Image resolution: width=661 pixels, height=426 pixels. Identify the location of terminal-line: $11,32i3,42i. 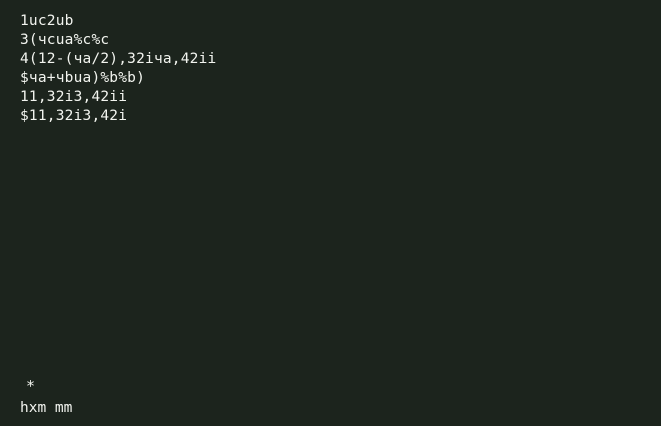
(74, 116).